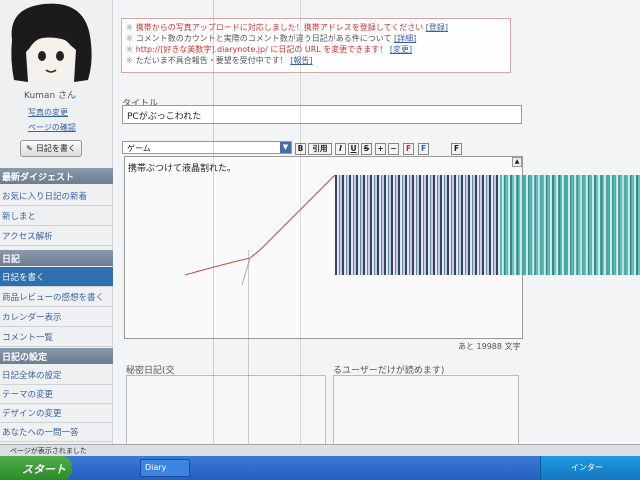 The image size is (640, 480). What do you see at coordinates (56, 196) in the screenshot?
I see `sidebar-item-favorites: お気に入り日記の新着` at bounding box center [56, 196].